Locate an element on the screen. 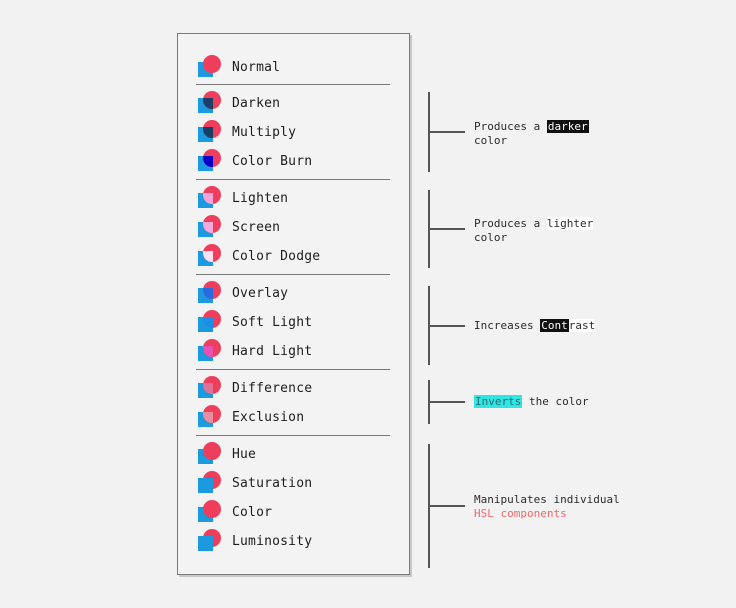 This screenshot has width=736, height=608. blend-mode-label: Hue is located at coordinates (244, 454).